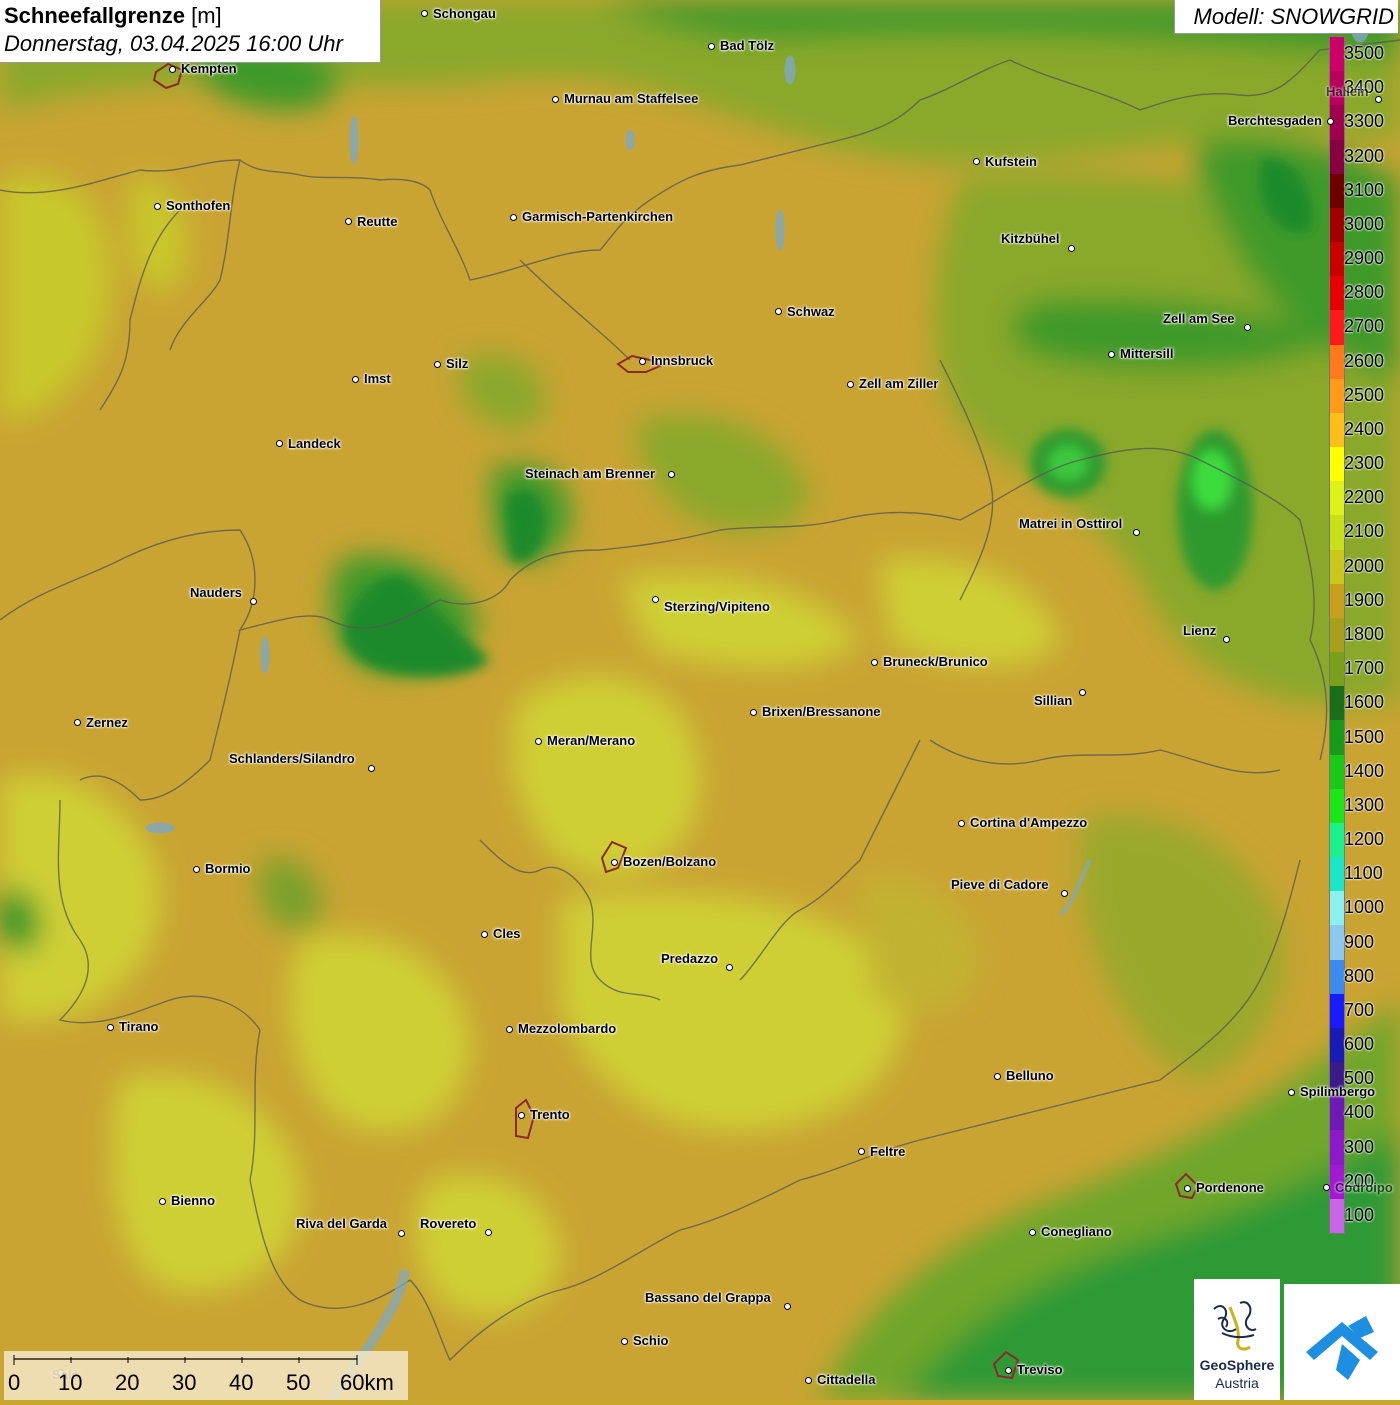 Image resolution: width=1400 pixels, height=1405 pixels. What do you see at coordinates (1237, 1383) in the screenshot?
I see `geosphere-logo-subtext: Austria` at bounding box center [1237, 1383].